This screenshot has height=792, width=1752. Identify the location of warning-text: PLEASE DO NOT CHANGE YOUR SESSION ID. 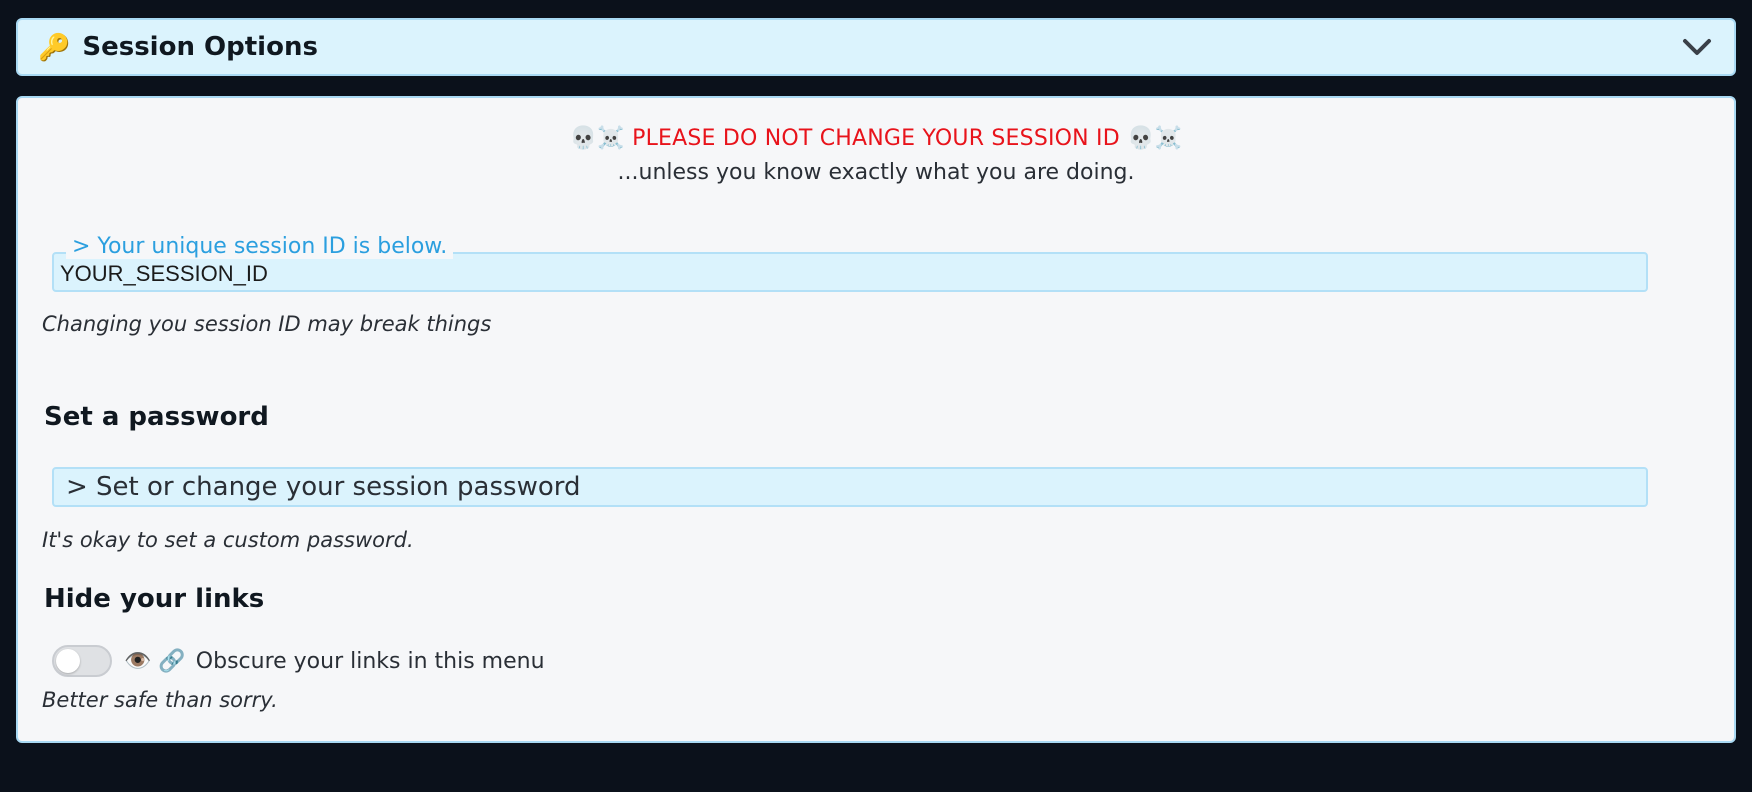
(876, 138).